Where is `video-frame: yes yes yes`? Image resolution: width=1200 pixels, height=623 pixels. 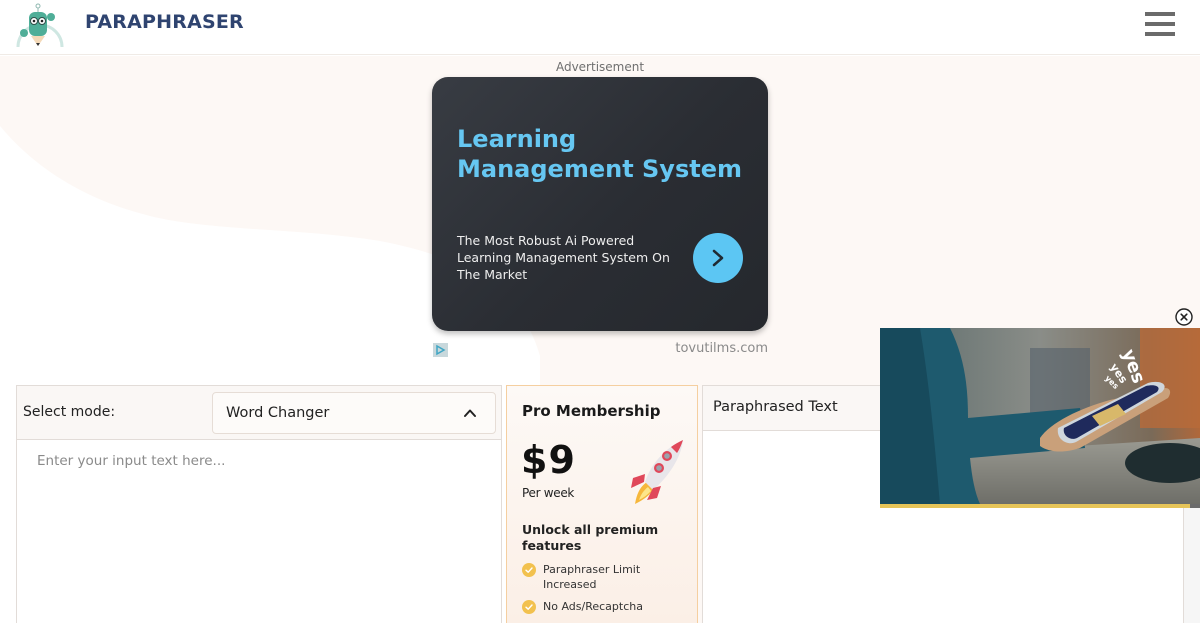 video-frame: yes yes yes is located at coordinates (1040, 416).